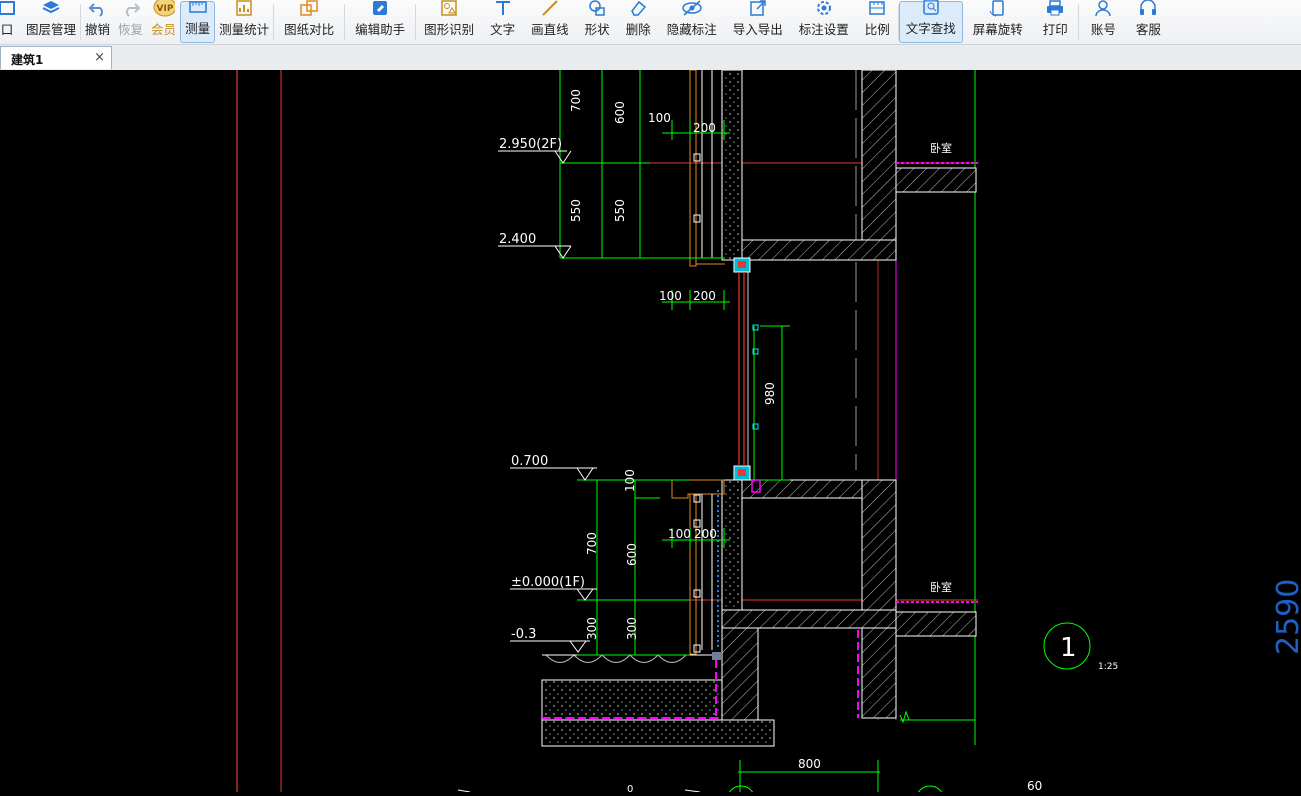  What do you see at coordinates (503, 8) in the screenshot?
I see `text-icon` at bounding box center [503, 8].